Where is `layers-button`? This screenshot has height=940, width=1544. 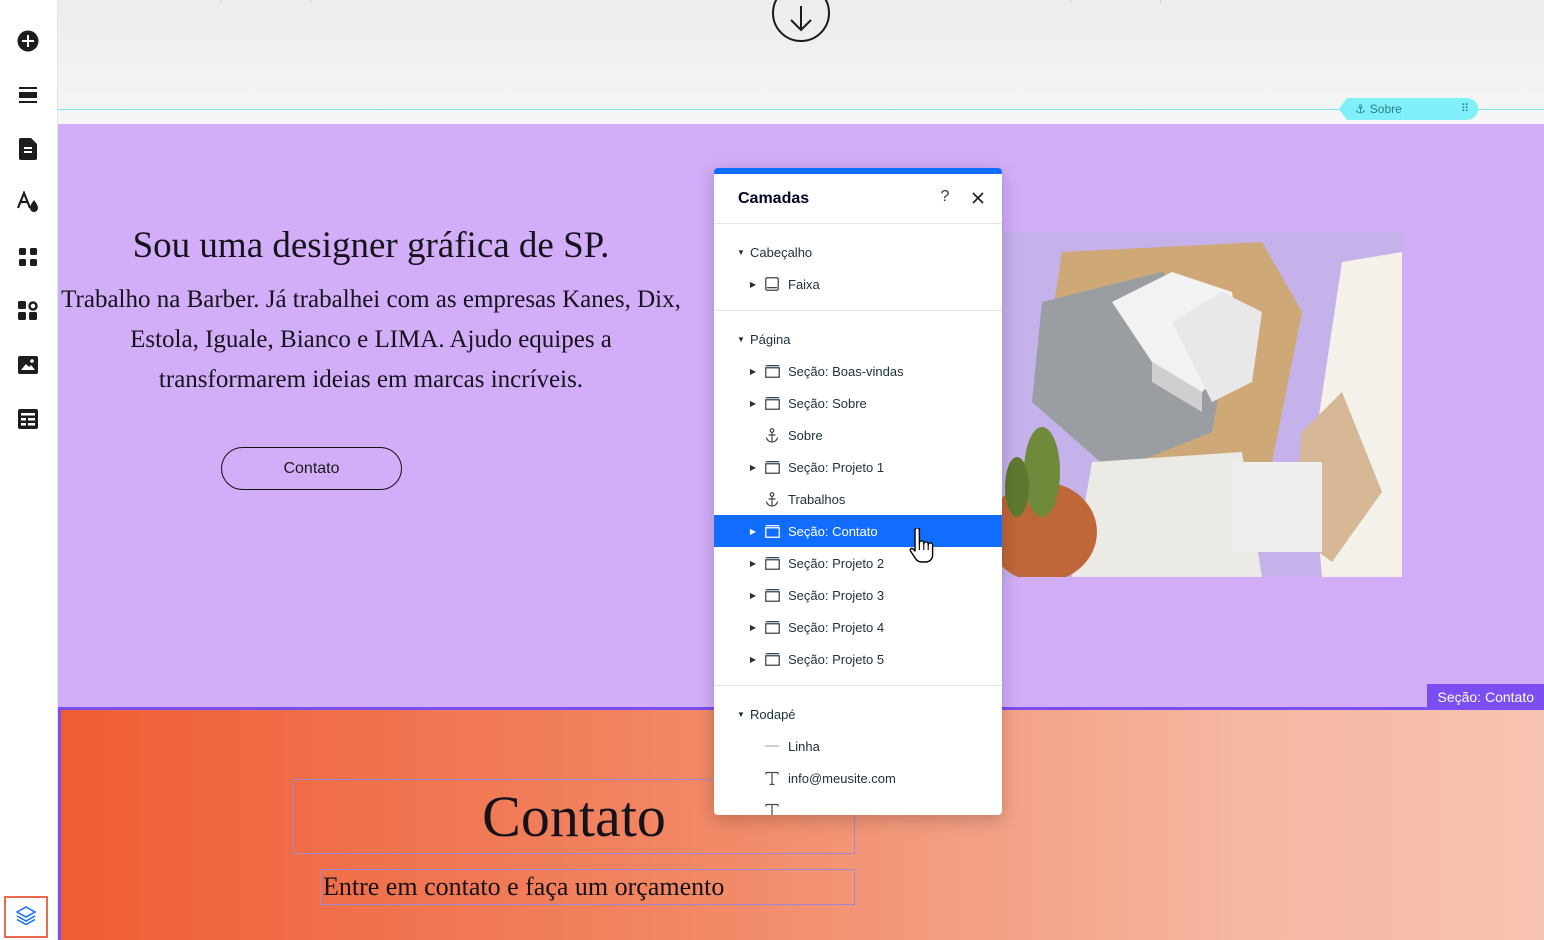 layers-button is located at coordinates (26, 917).